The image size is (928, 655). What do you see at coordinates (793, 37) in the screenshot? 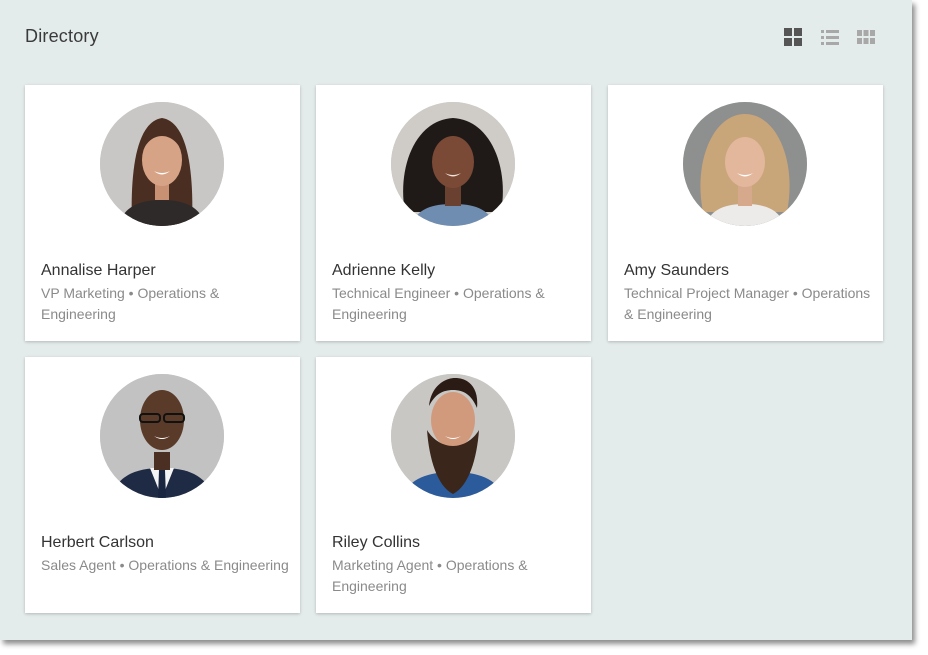
I see `grid-large-view-icon` at bounding box center [793, 37].